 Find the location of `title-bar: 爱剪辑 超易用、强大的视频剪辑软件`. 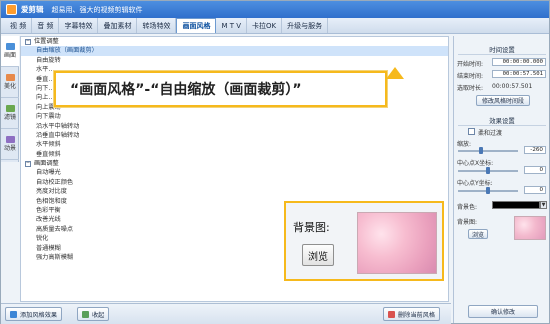

title-bar: 爱剪辑 超易用、强大的视频剪辑软件 is located at coordinates (275, 9).